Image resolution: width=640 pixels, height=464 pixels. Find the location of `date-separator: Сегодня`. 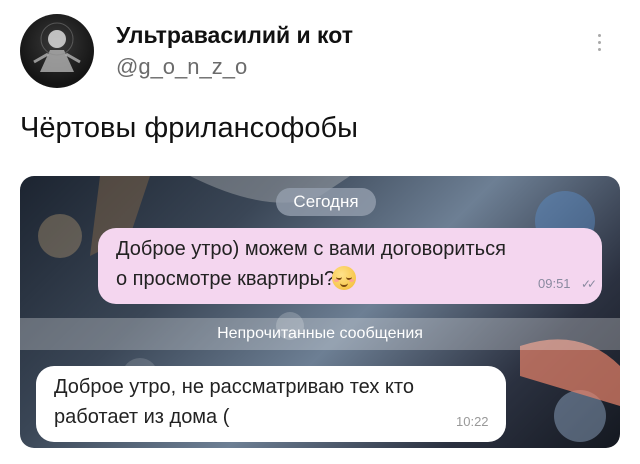

date-separator: Сегодня is located at coordinates (326, 202).